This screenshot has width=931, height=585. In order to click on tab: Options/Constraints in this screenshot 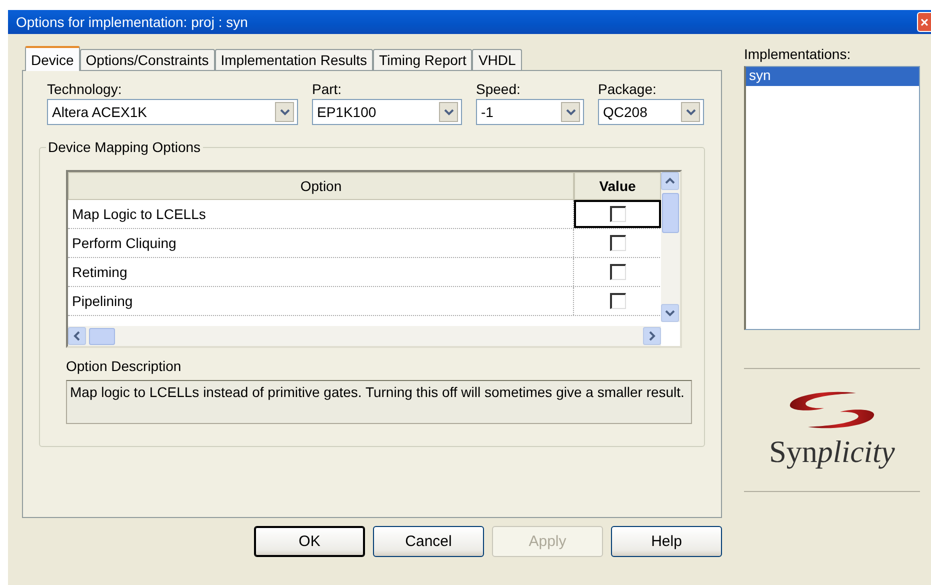, I will do `click(147, 59)`.